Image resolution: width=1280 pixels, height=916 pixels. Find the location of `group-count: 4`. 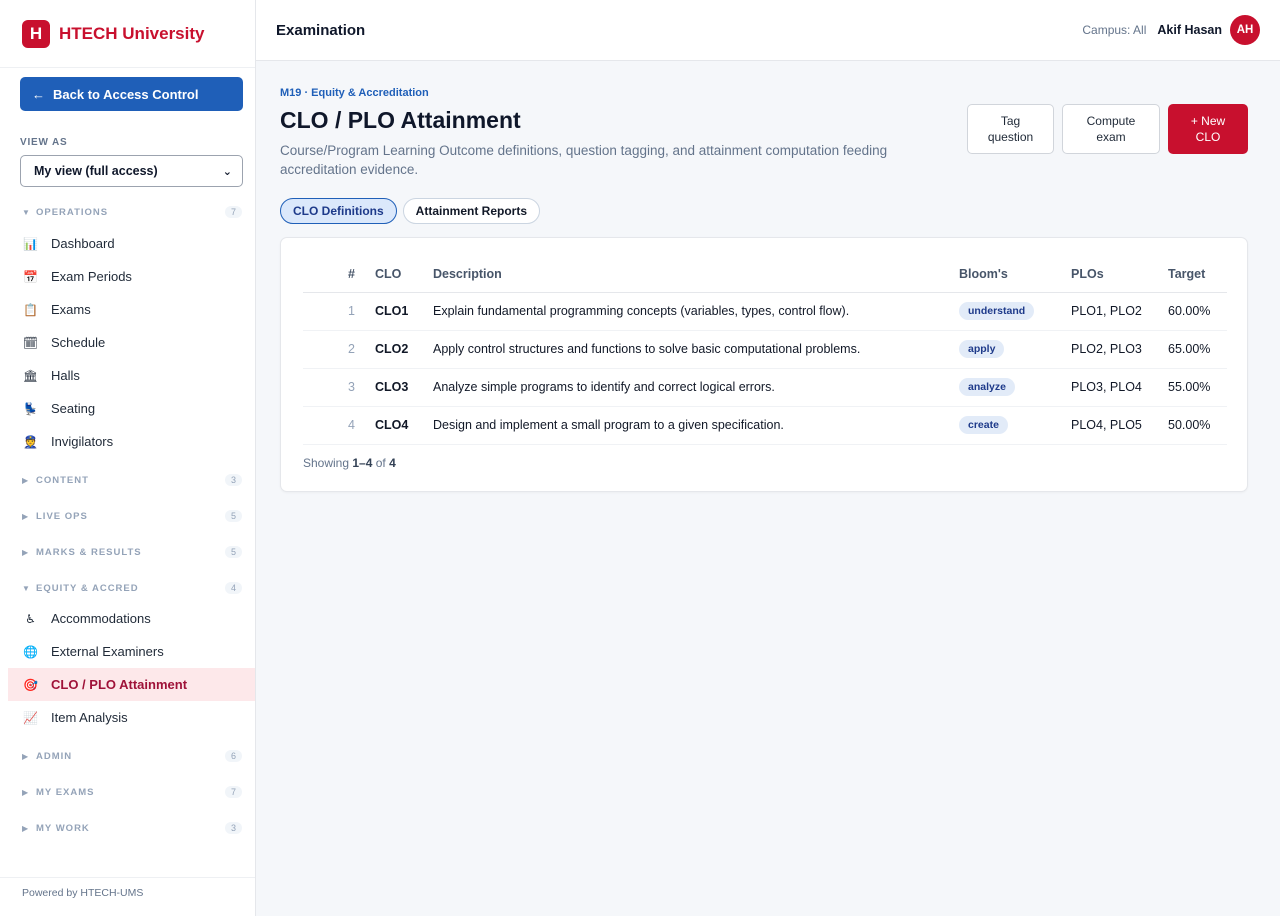

group-count: 4 is located at coordinates (233, 588).